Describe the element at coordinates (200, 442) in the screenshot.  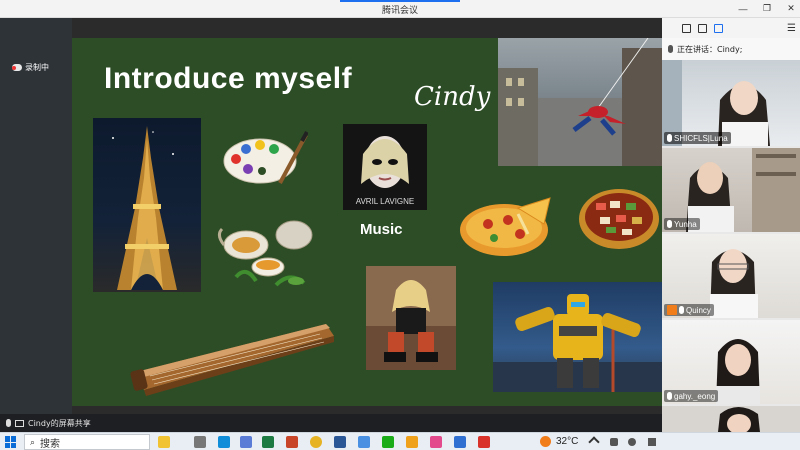
I see `task-view-icon` at that location.